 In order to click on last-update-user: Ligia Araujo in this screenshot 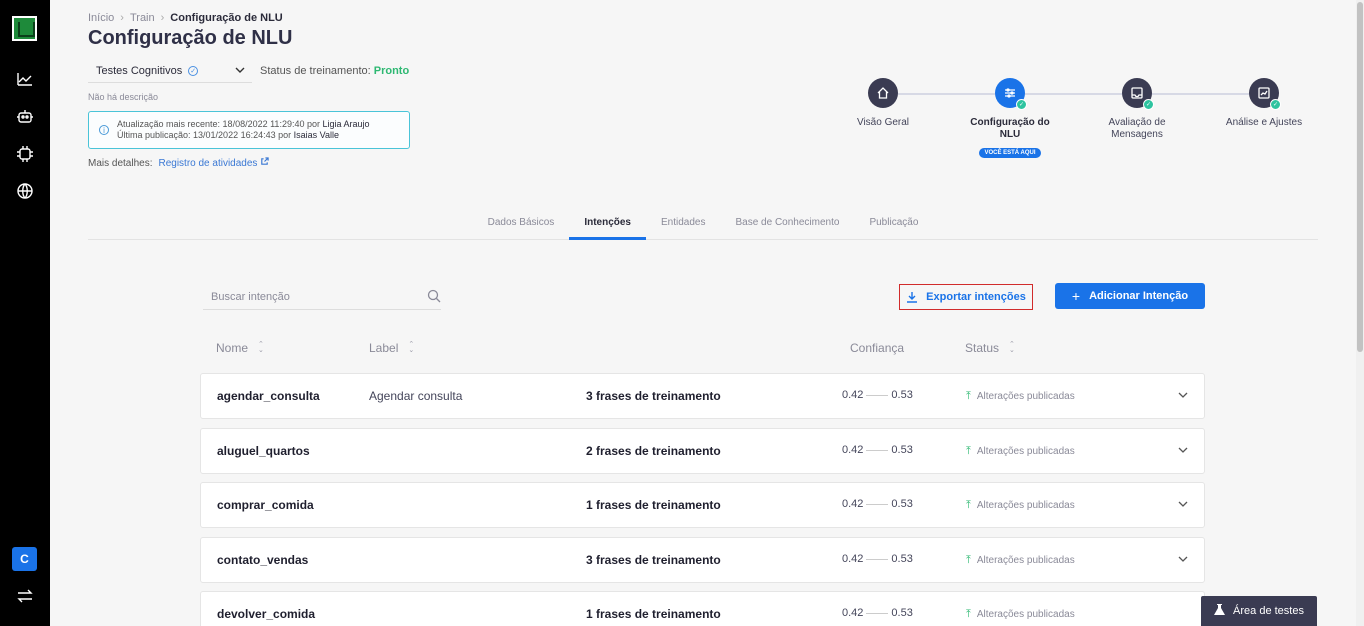, I will do `click(346, 124)`.